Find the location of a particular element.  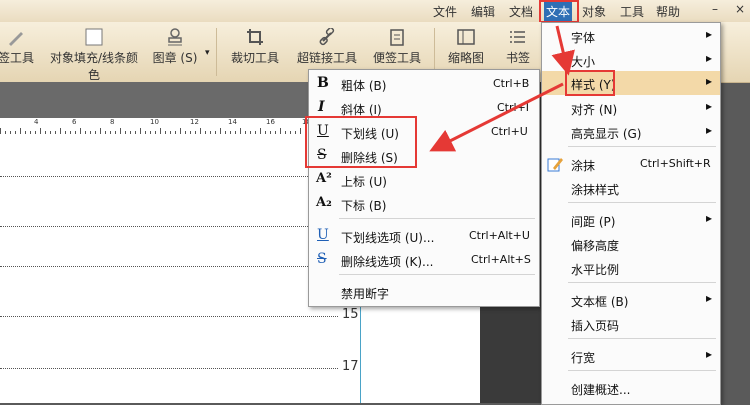

arrow-to-style-item is located at coordinates (563, 50).